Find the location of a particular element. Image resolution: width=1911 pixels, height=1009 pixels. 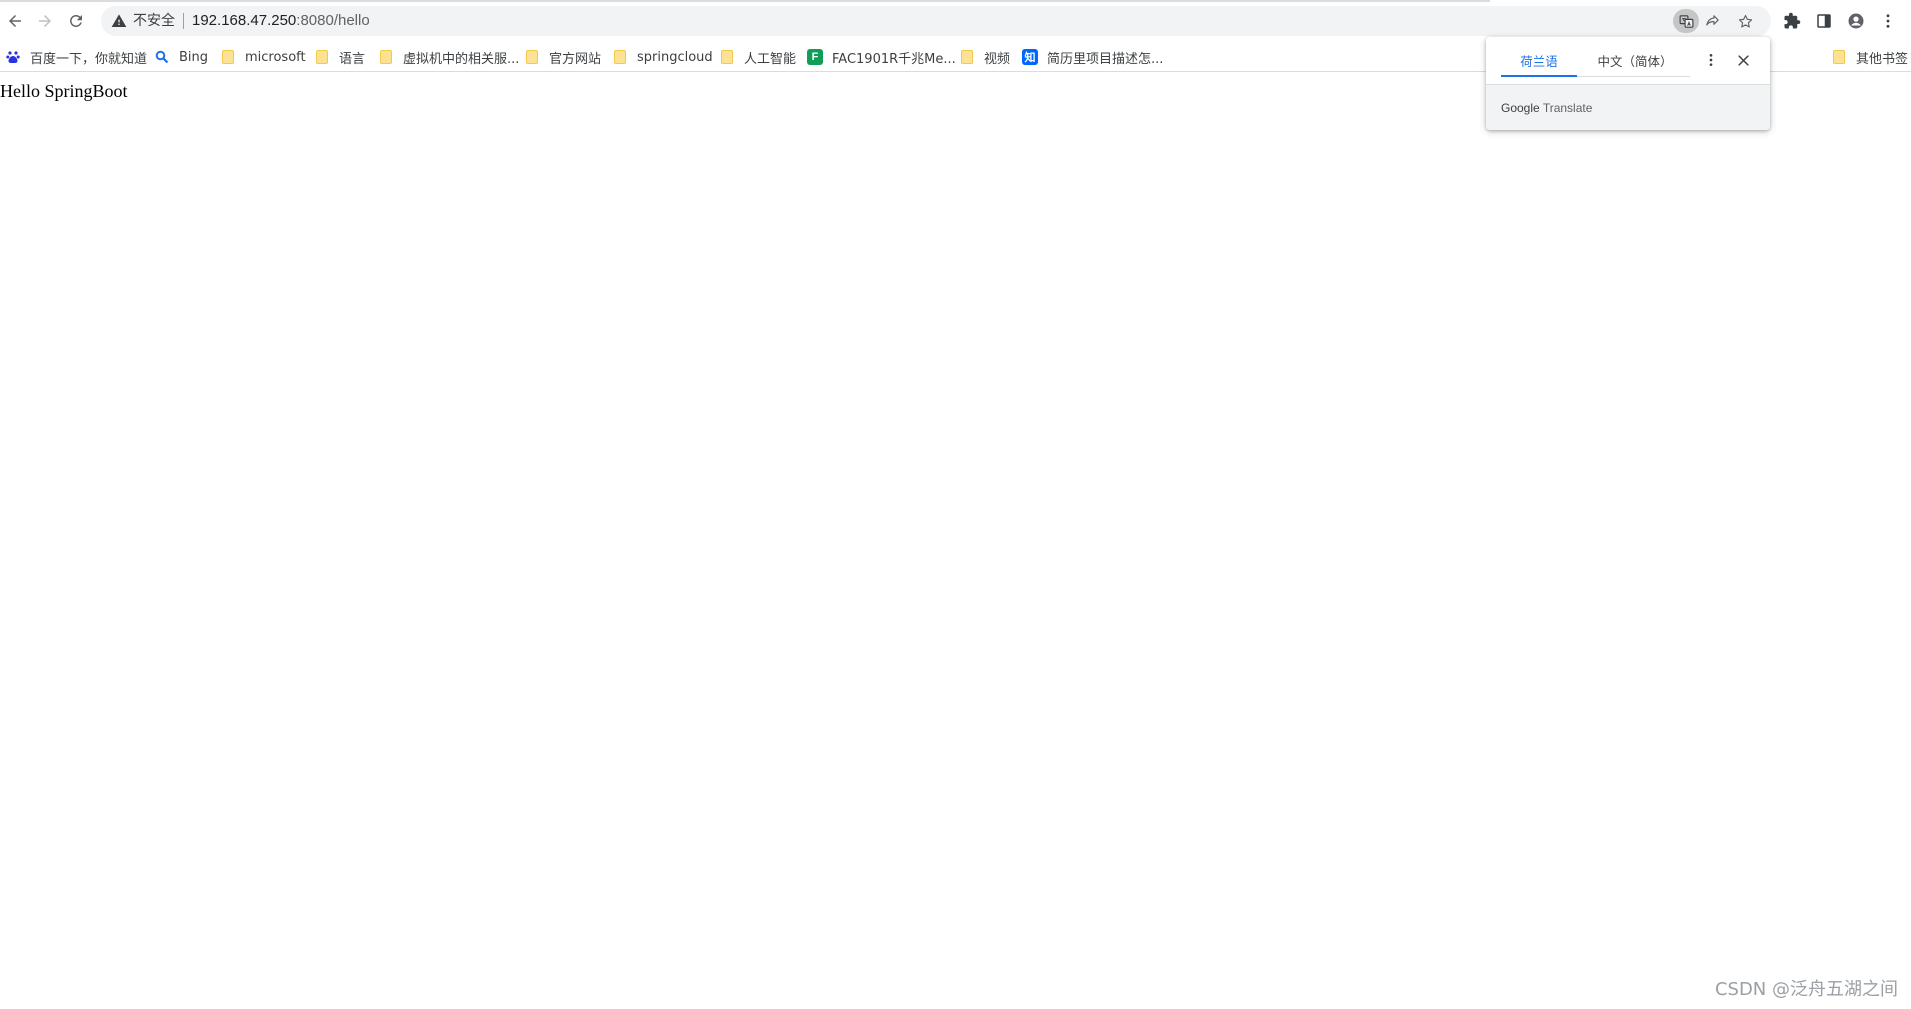

browser-toolbar: 不安全 192.168.47.250:8080/hello is located at coordinates (955, 21).